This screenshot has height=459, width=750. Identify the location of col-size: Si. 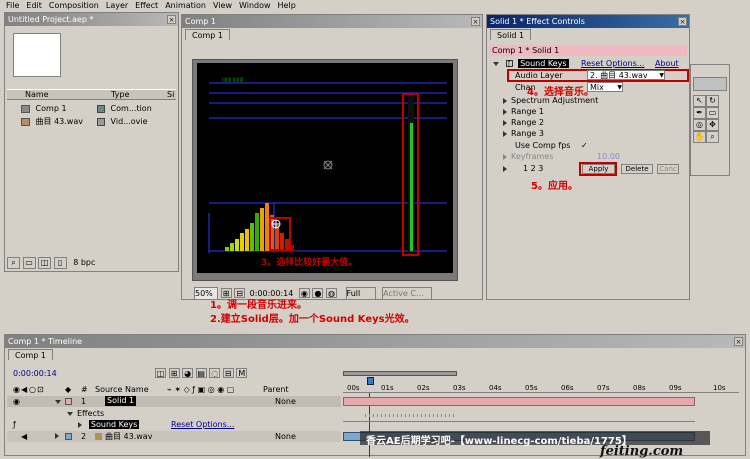
(170, 95).